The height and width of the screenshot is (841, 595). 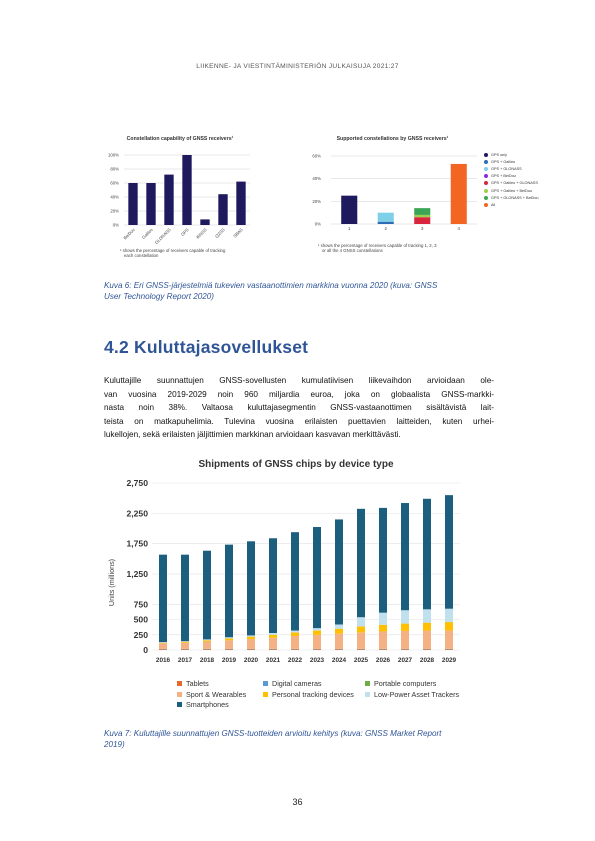 I want to click on y-tick-label: 1,250, so click(x=137, y=574).